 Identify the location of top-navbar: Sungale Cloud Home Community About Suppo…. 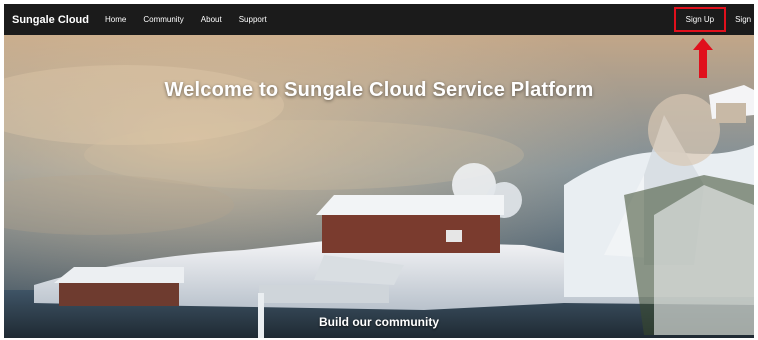
(379, 19).